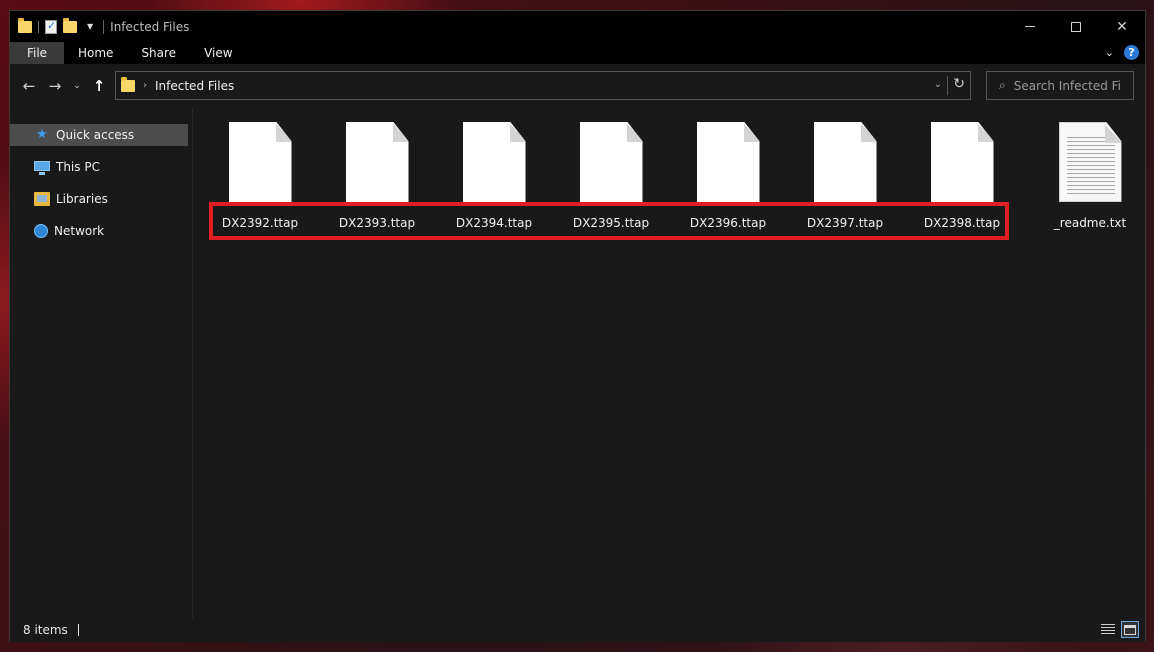 The image size is (1154, 652). What do you see at coordinates (78, 630) in the screenshot?
I see `status-separator` at bounding box center [78, 630].